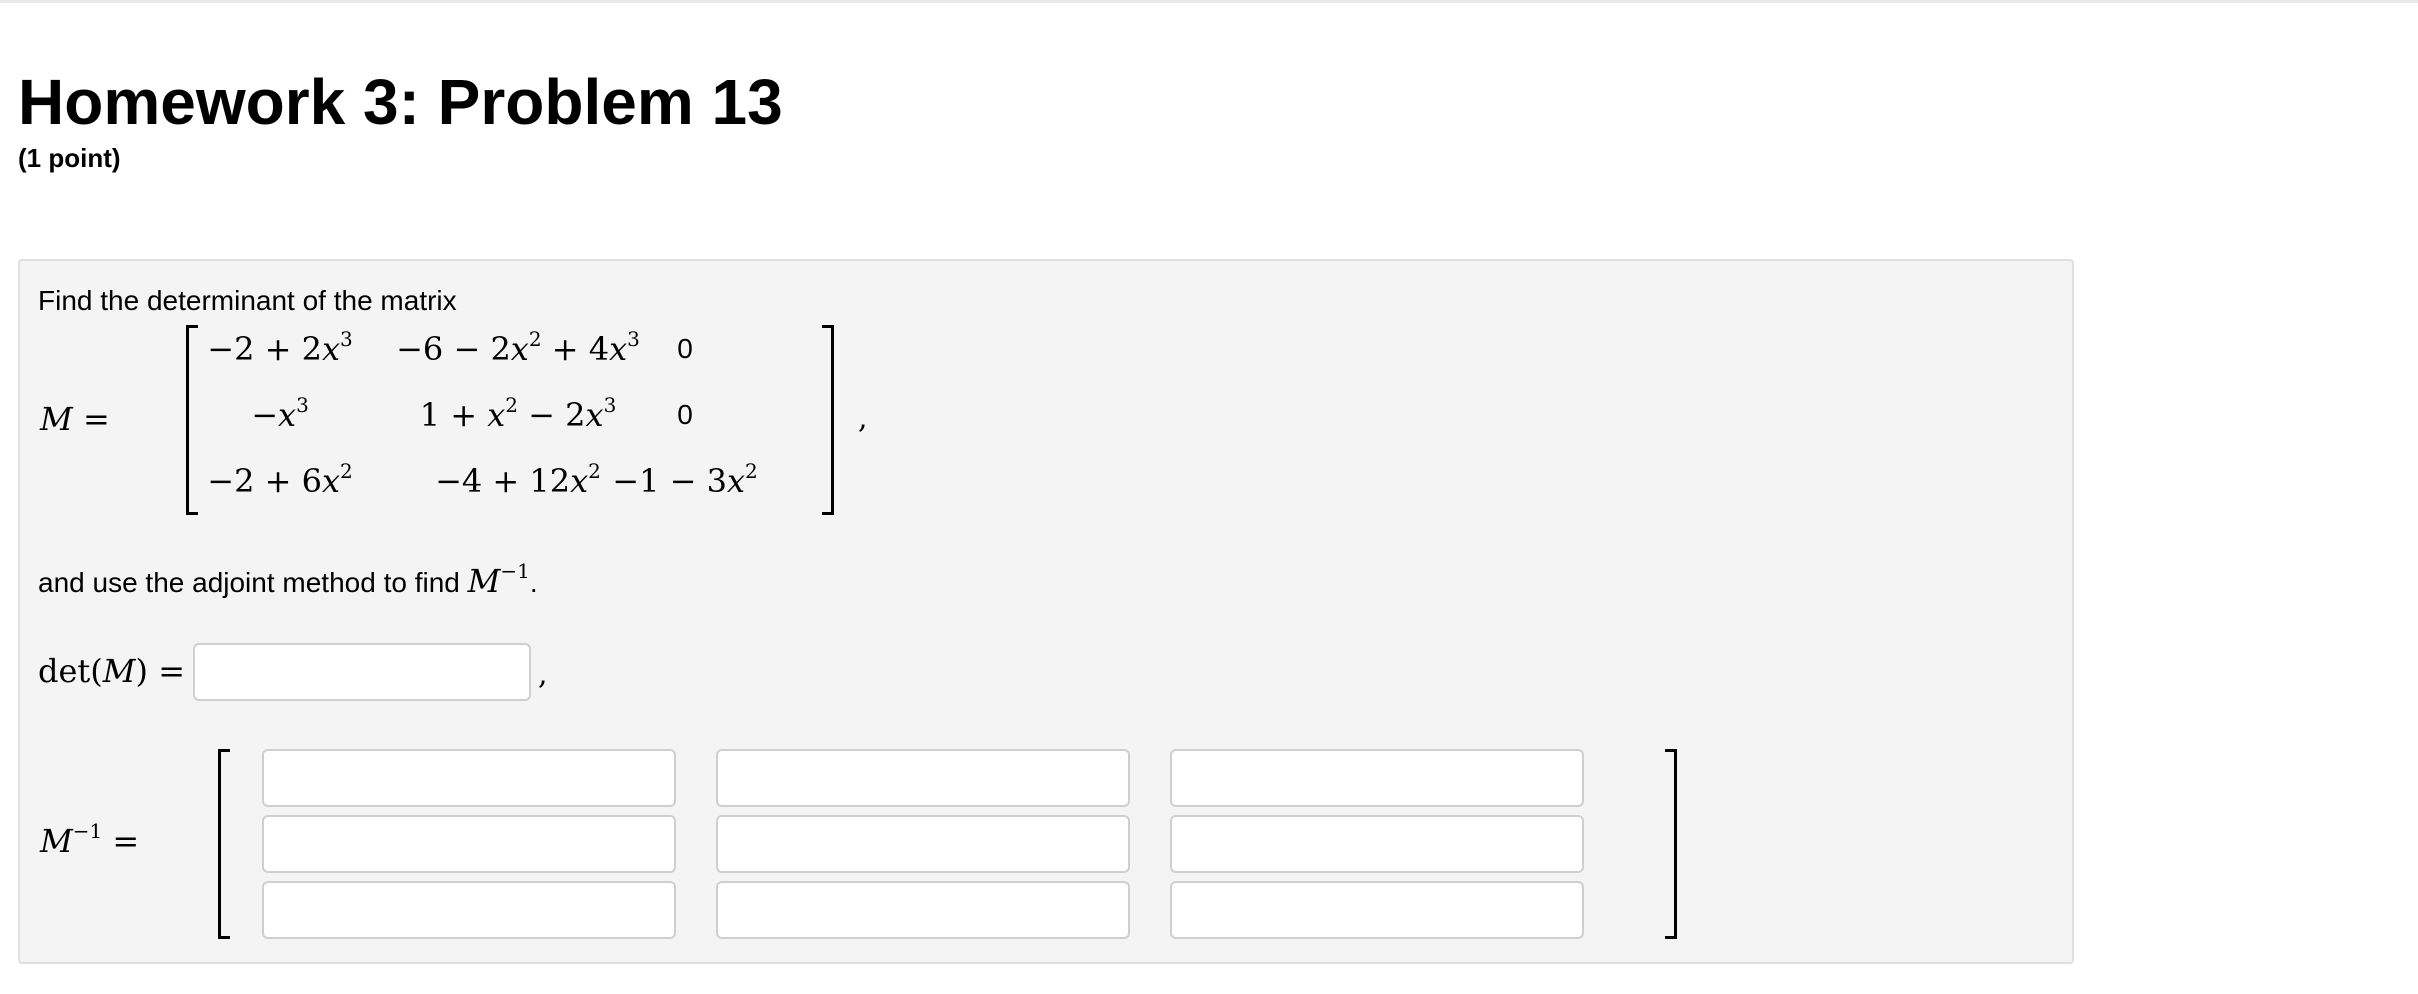  I want to click on inverse-label: M−1 =, so click(89, 841).